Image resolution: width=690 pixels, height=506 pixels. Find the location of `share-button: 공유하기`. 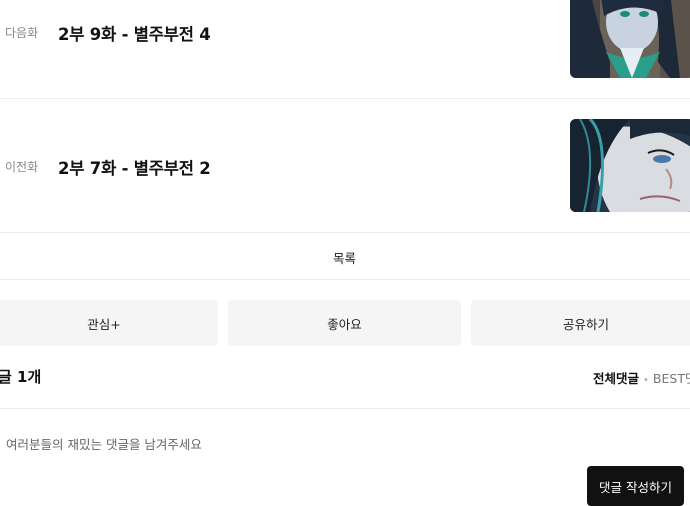

share-button: 공유하기 is located at coordinates (580, 323).